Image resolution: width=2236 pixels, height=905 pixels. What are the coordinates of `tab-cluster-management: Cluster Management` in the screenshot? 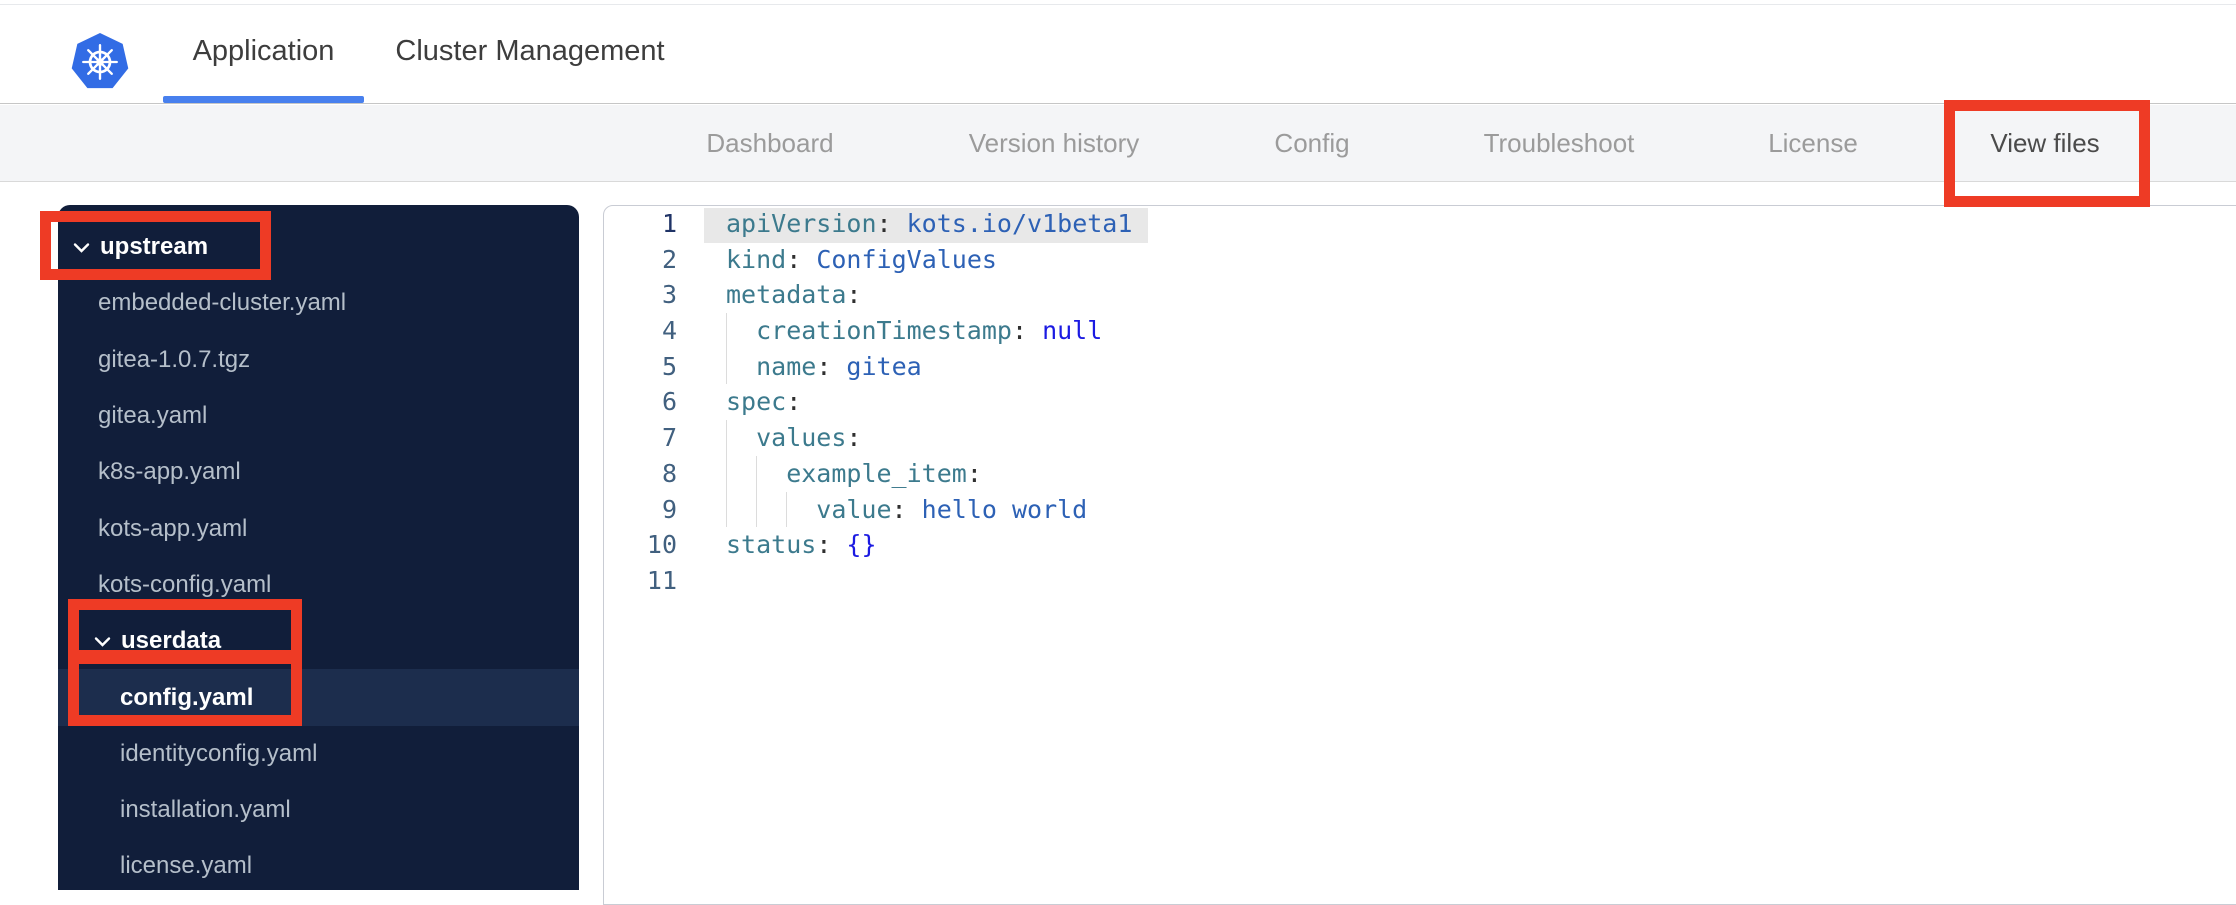 It's located at (530, 51).